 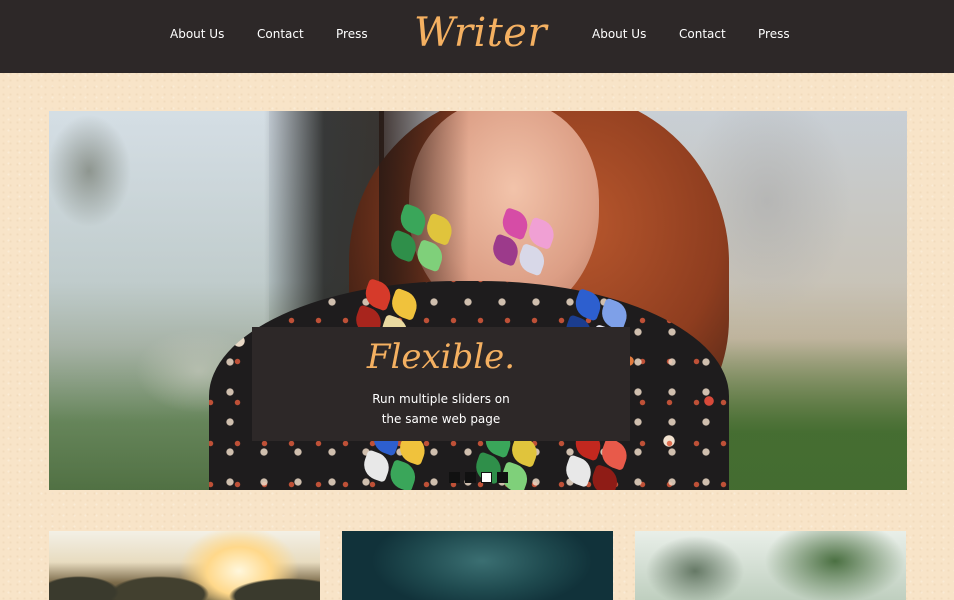 What do you see at coordinates (480, 33) in the screenshot?
I see `site-logo: Writer` at bounding box center [480, 33].